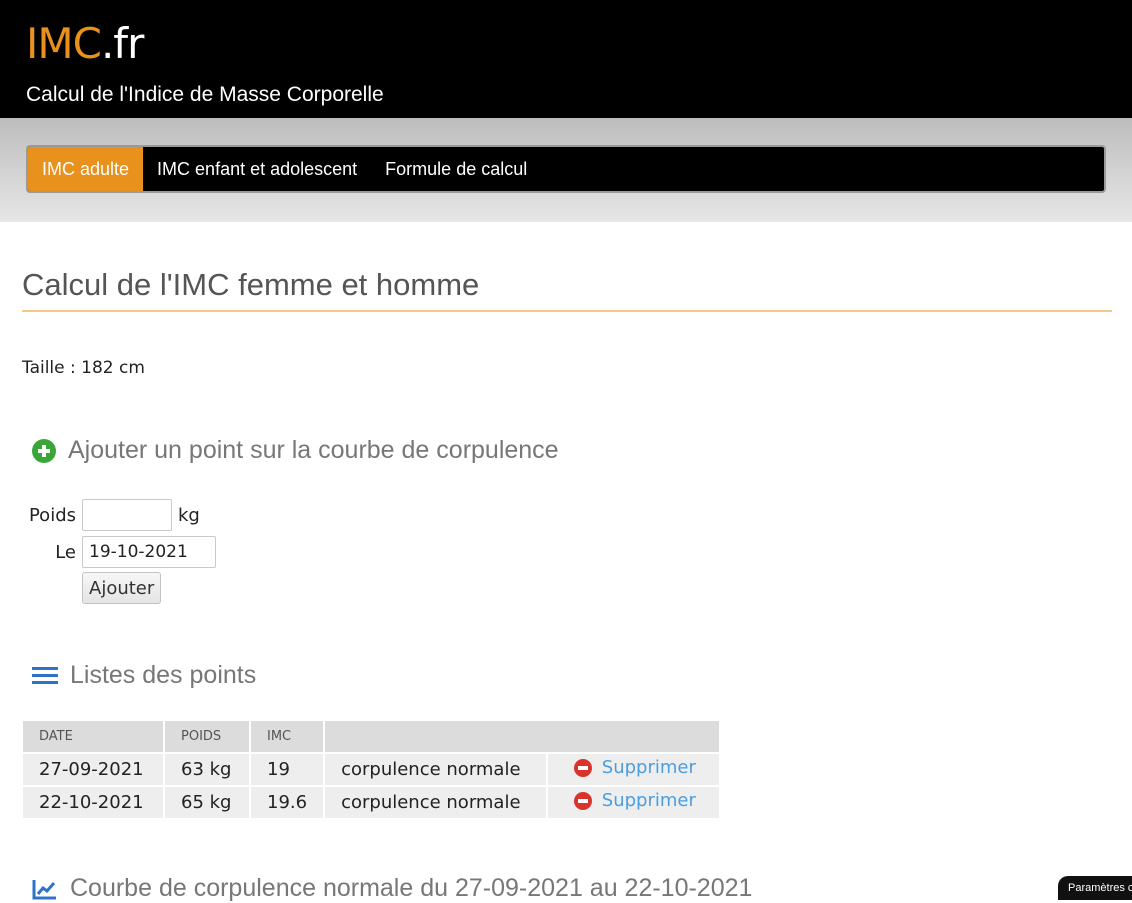  I want to click on list-icon, so click(45, 676).